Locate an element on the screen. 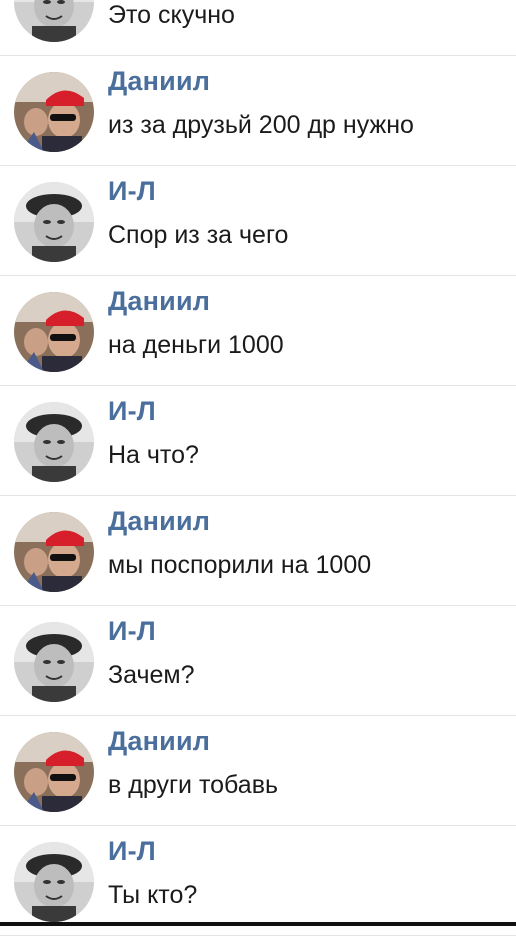 Image resolution: width=516 pixels, height=936 pixels. message-row: Даниил из за друзьй 200 др нужно is located at coordinates (258, 111).